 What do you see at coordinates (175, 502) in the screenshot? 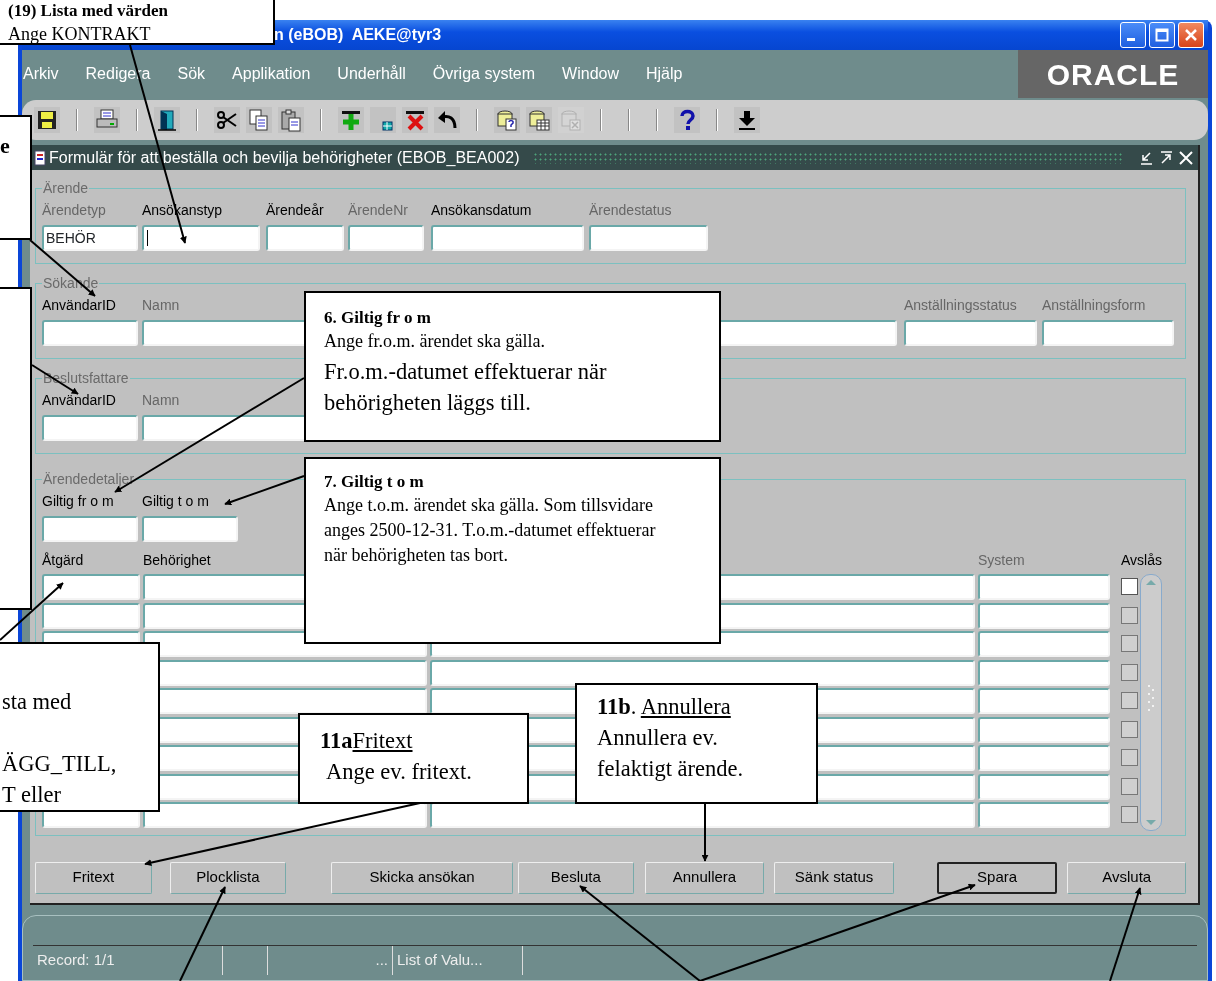
I see `field-label: Giltig t o m` at bounding box center [175, 502].